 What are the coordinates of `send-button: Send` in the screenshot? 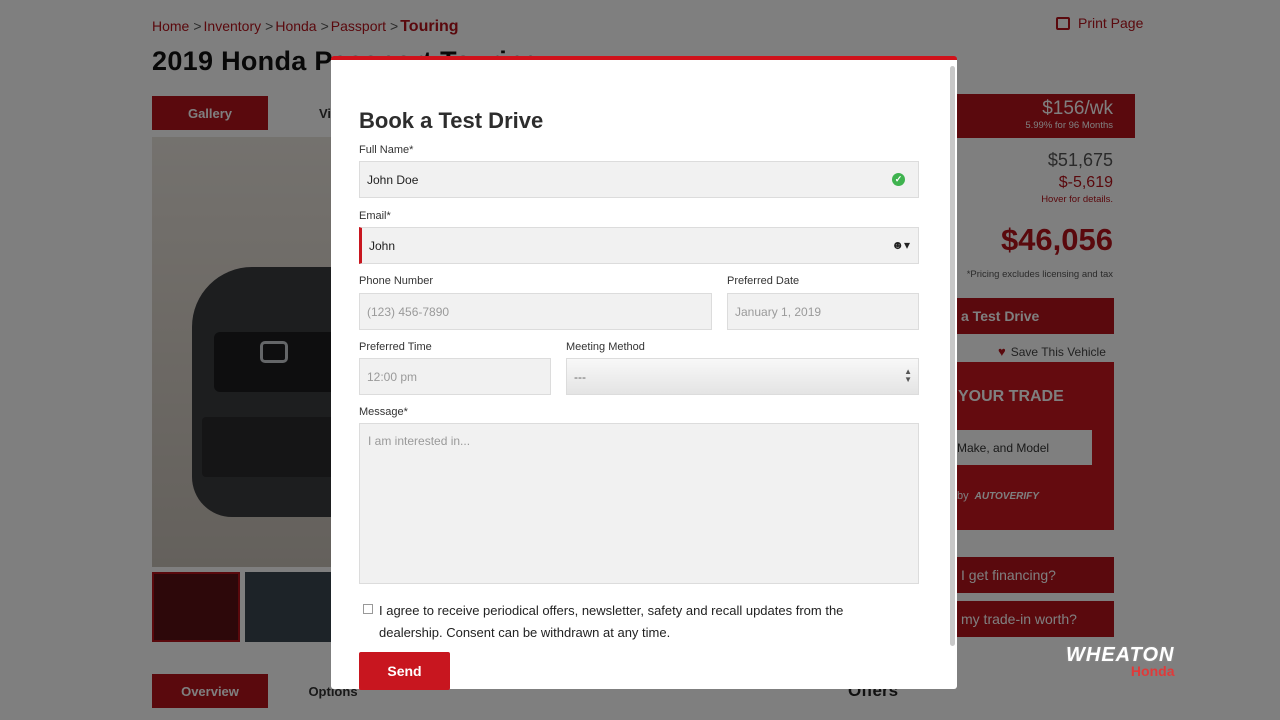 It's located at (404, 671).